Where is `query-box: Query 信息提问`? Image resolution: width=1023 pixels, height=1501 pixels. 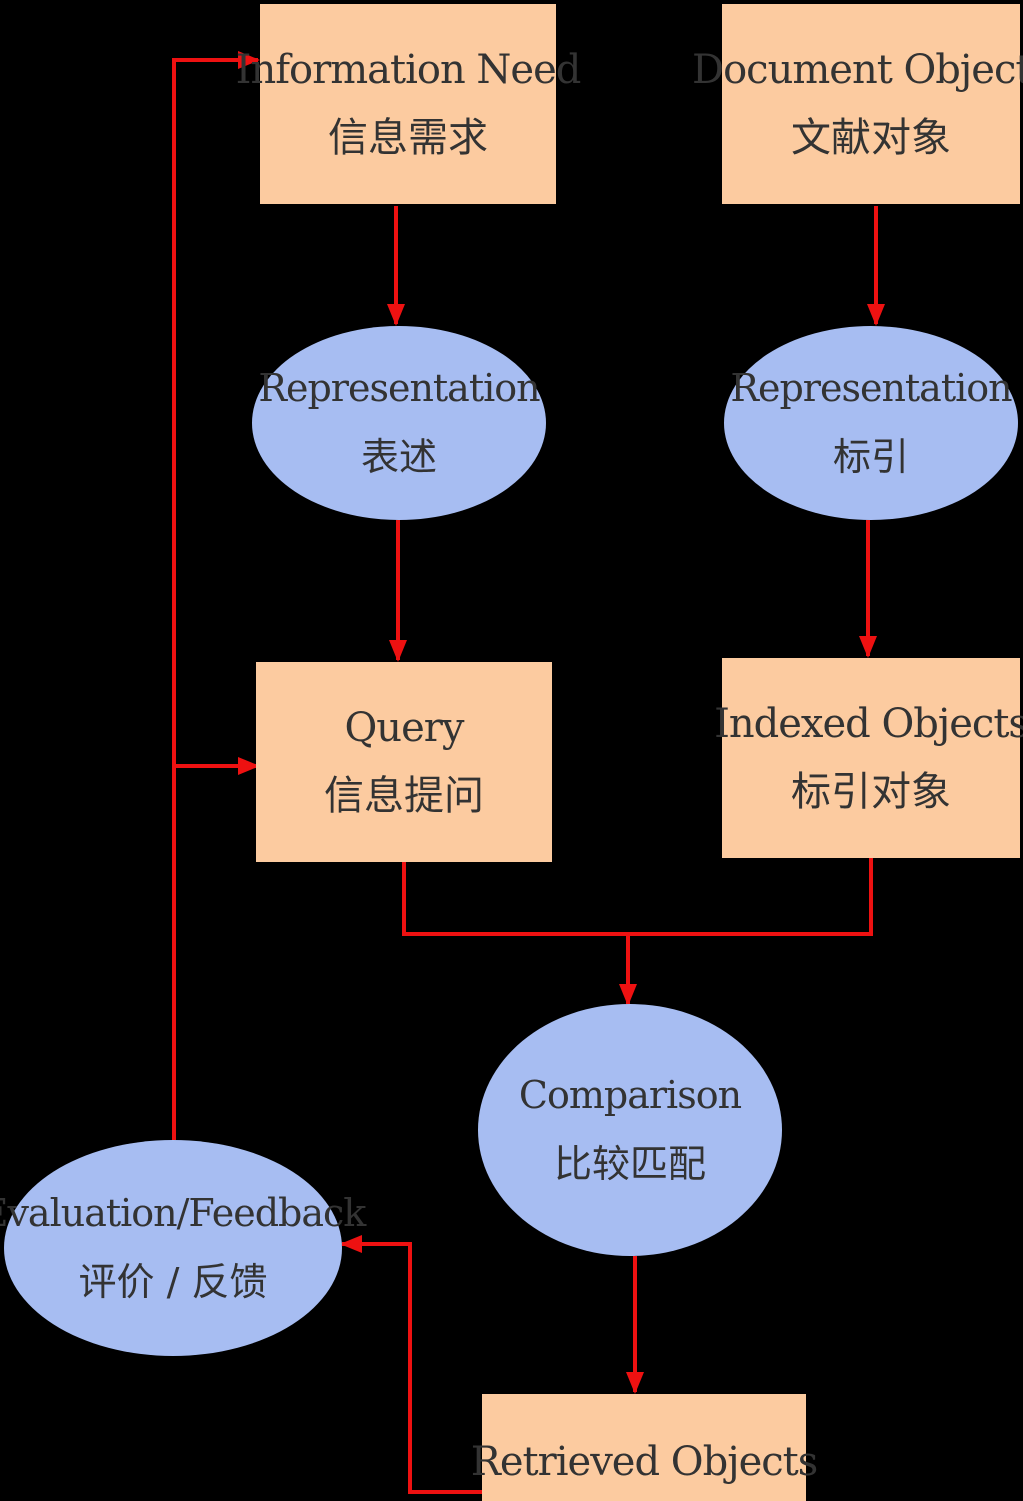
query-box: Query 信息提问 is located at coordinates (404, 762).